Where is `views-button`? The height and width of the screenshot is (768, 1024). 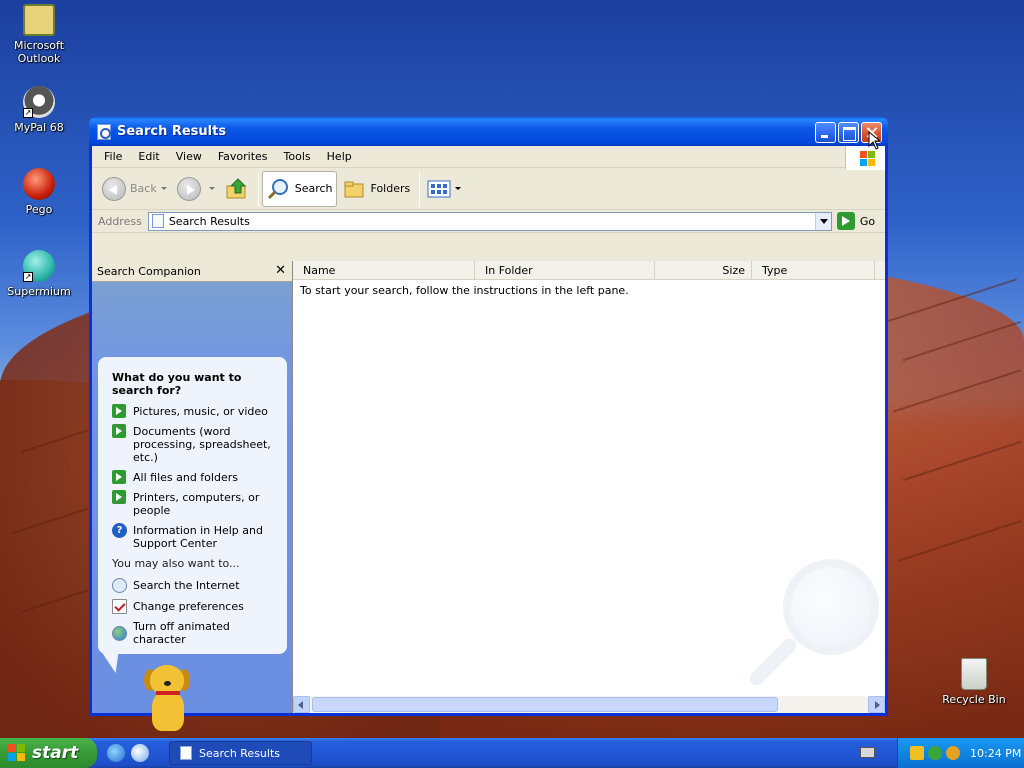
views-button is located at coordinates (444, 189).